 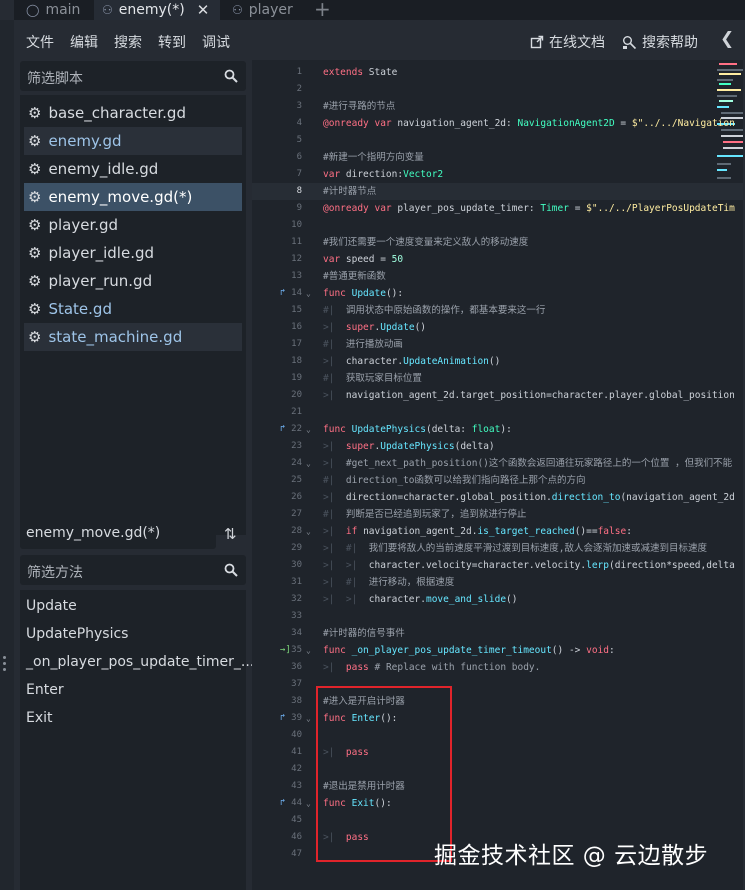 What do you see at coordinates (409, 446) in the screenshot?
I see `code-text: >| super.UpdatePhysics(delta)` at bounding box center [409, 446].